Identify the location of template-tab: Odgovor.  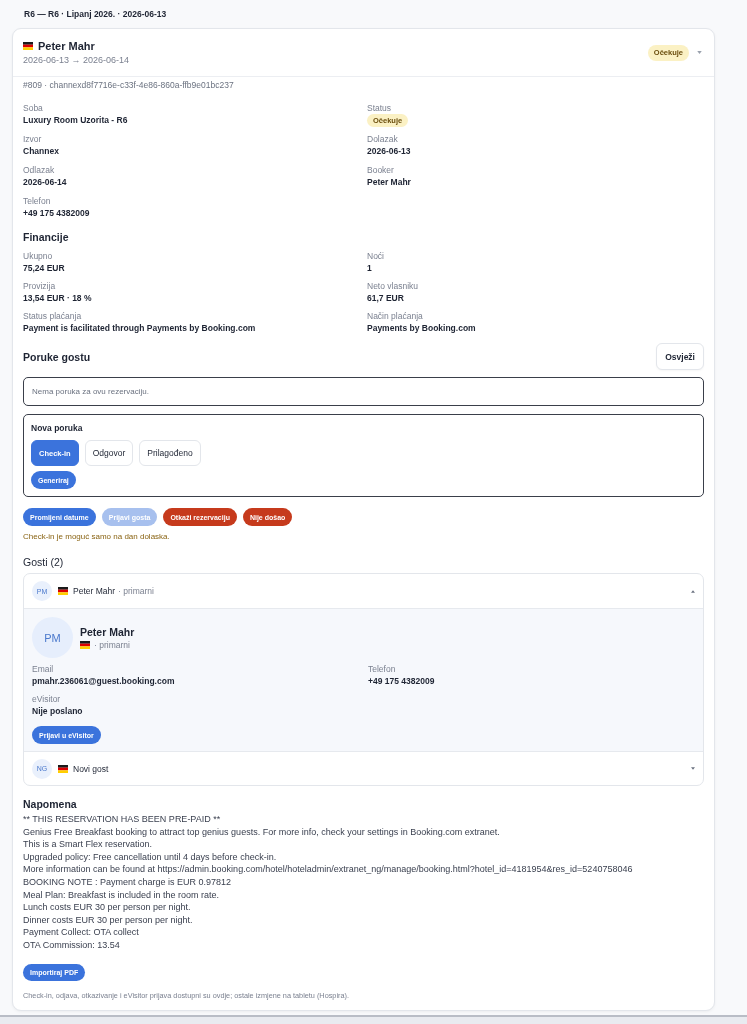
(109, 453).